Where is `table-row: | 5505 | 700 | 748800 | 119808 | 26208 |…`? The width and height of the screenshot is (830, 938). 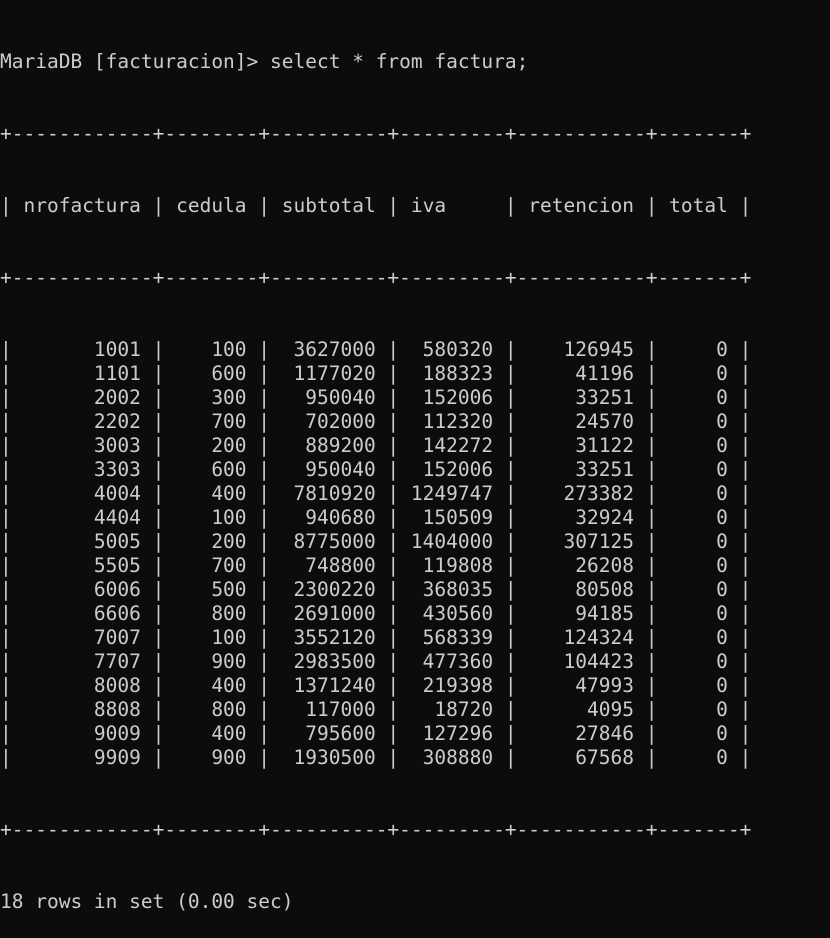 table-row: | 5505 | 700 | 748800 | 119808 | 26208 |… is located at coordinates (376, 565).